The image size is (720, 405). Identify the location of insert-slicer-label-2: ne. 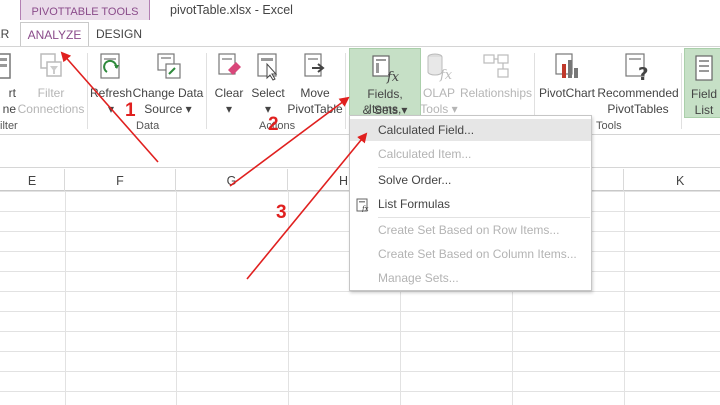
(9, 109).